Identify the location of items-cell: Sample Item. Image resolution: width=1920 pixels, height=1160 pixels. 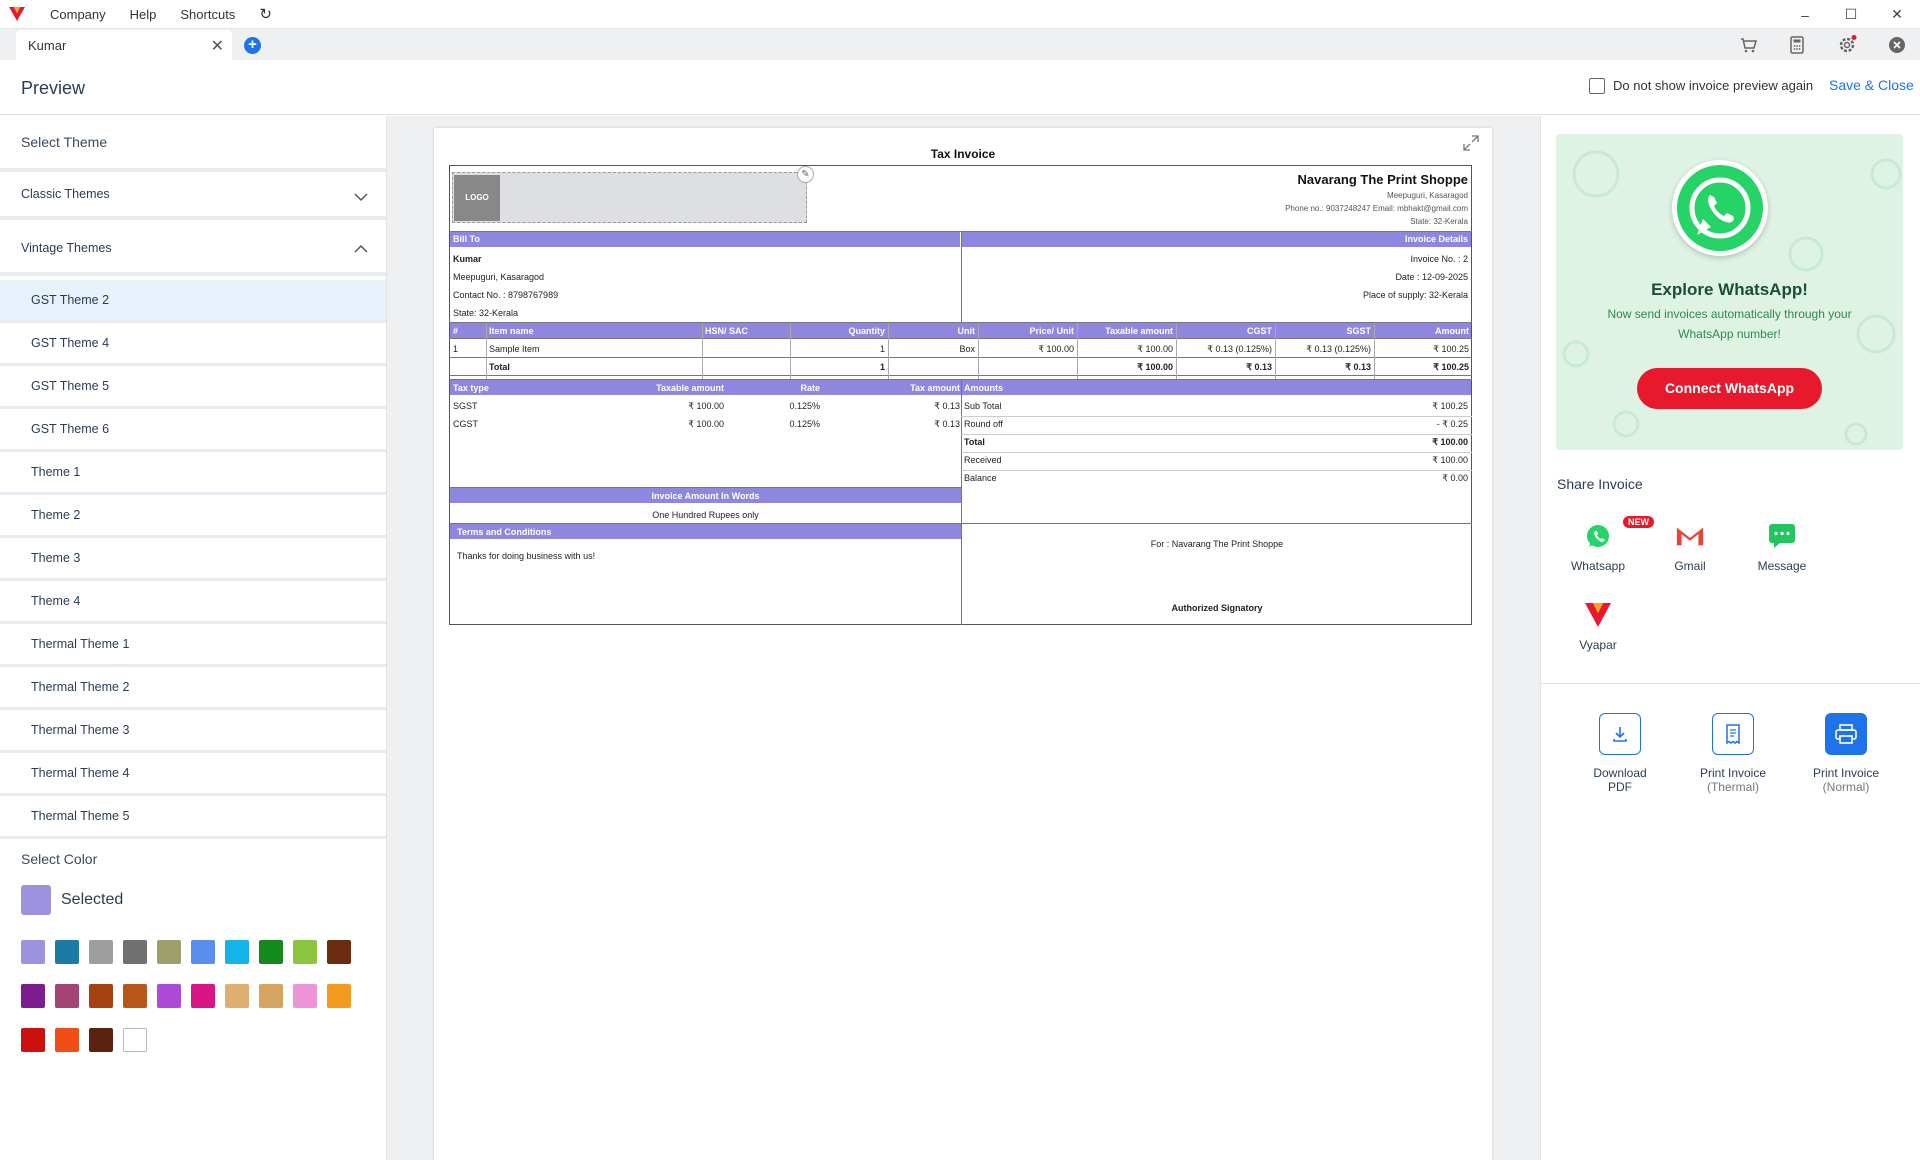
(514, 349).